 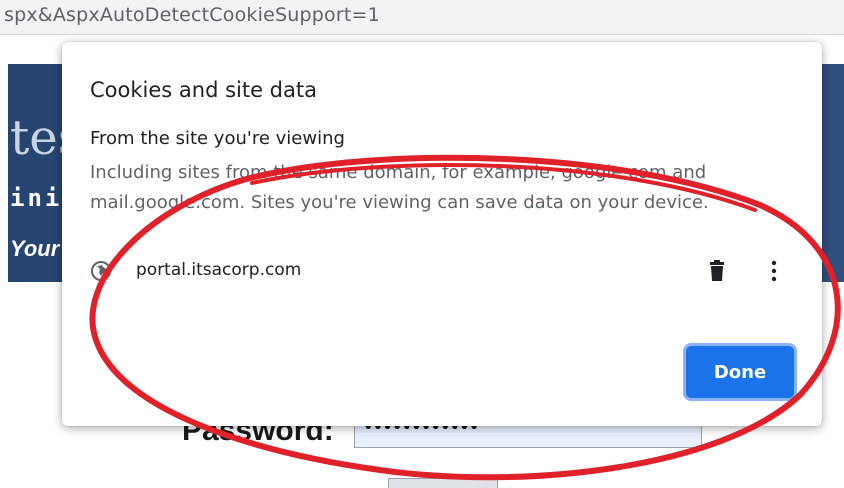 I want to click on address-bar-url: spx&AspxAutoDetectCookieSupport=1, so click(x=192, y=15).